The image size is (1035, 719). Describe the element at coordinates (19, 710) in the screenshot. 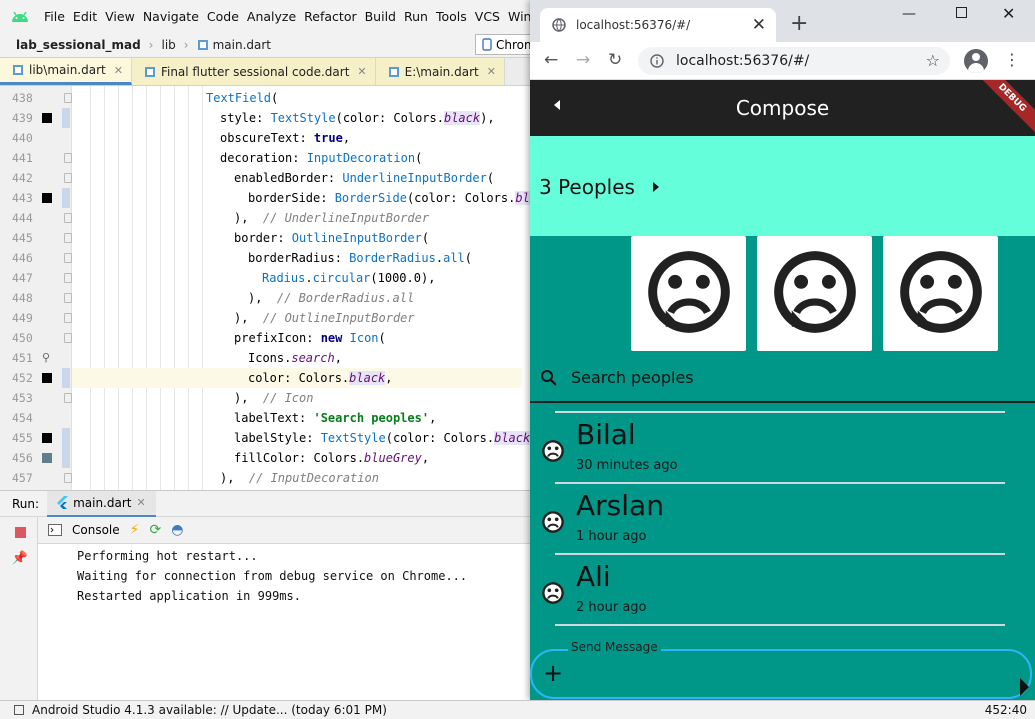

I see `toggle-panels-icon` at that location.